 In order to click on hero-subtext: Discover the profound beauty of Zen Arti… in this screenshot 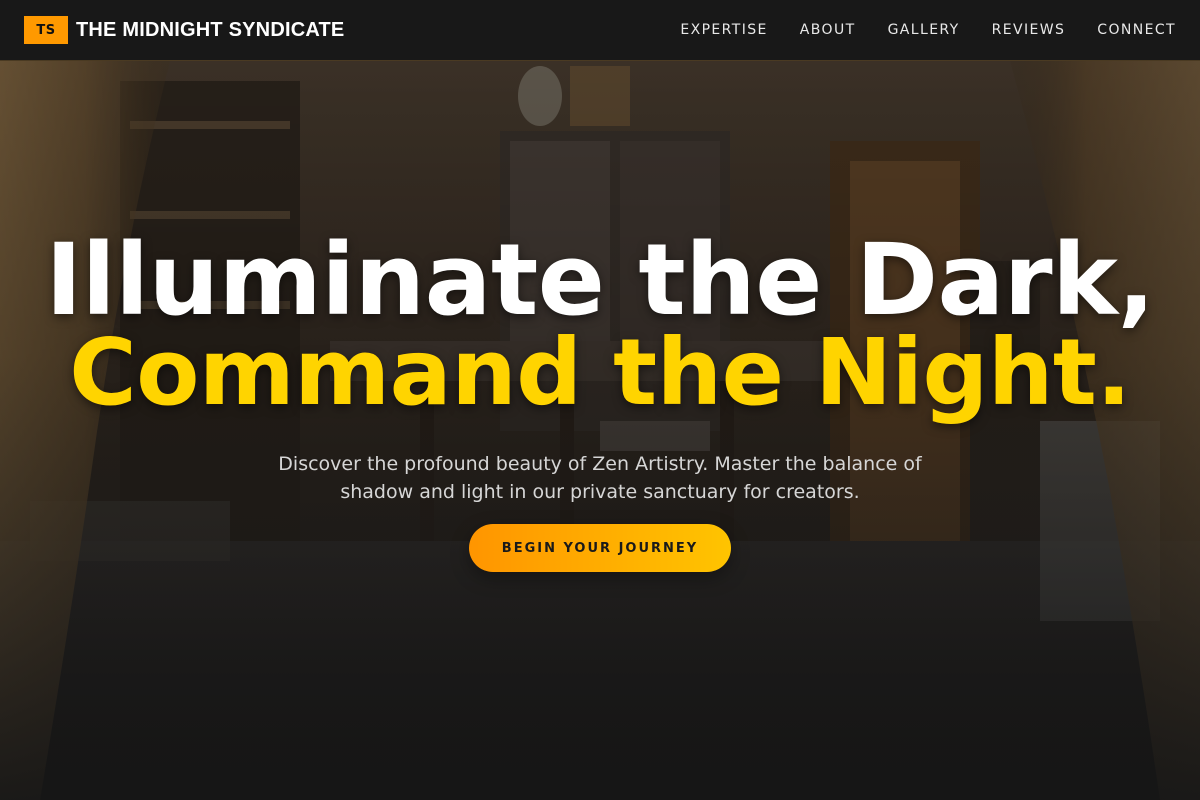, I will do `click(600, 478)`.